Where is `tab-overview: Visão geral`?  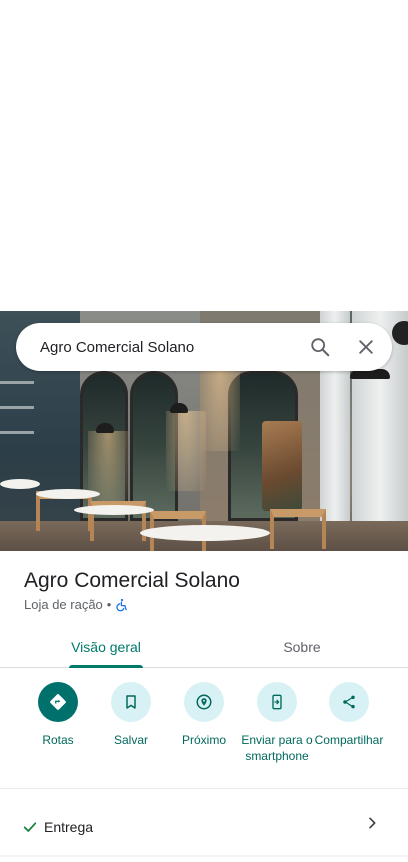
tab-overview: Visão geral is located at coordinates (106, 647).